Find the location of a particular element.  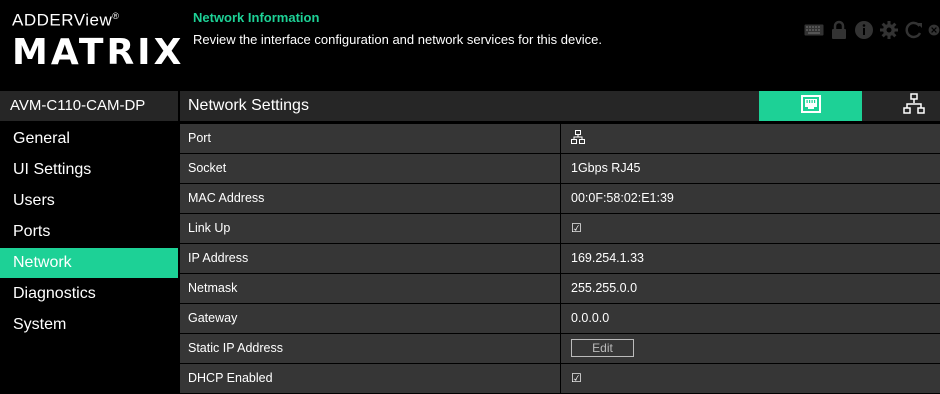

link-up-checkbox: ☑ is located at coordinates (750, 228).